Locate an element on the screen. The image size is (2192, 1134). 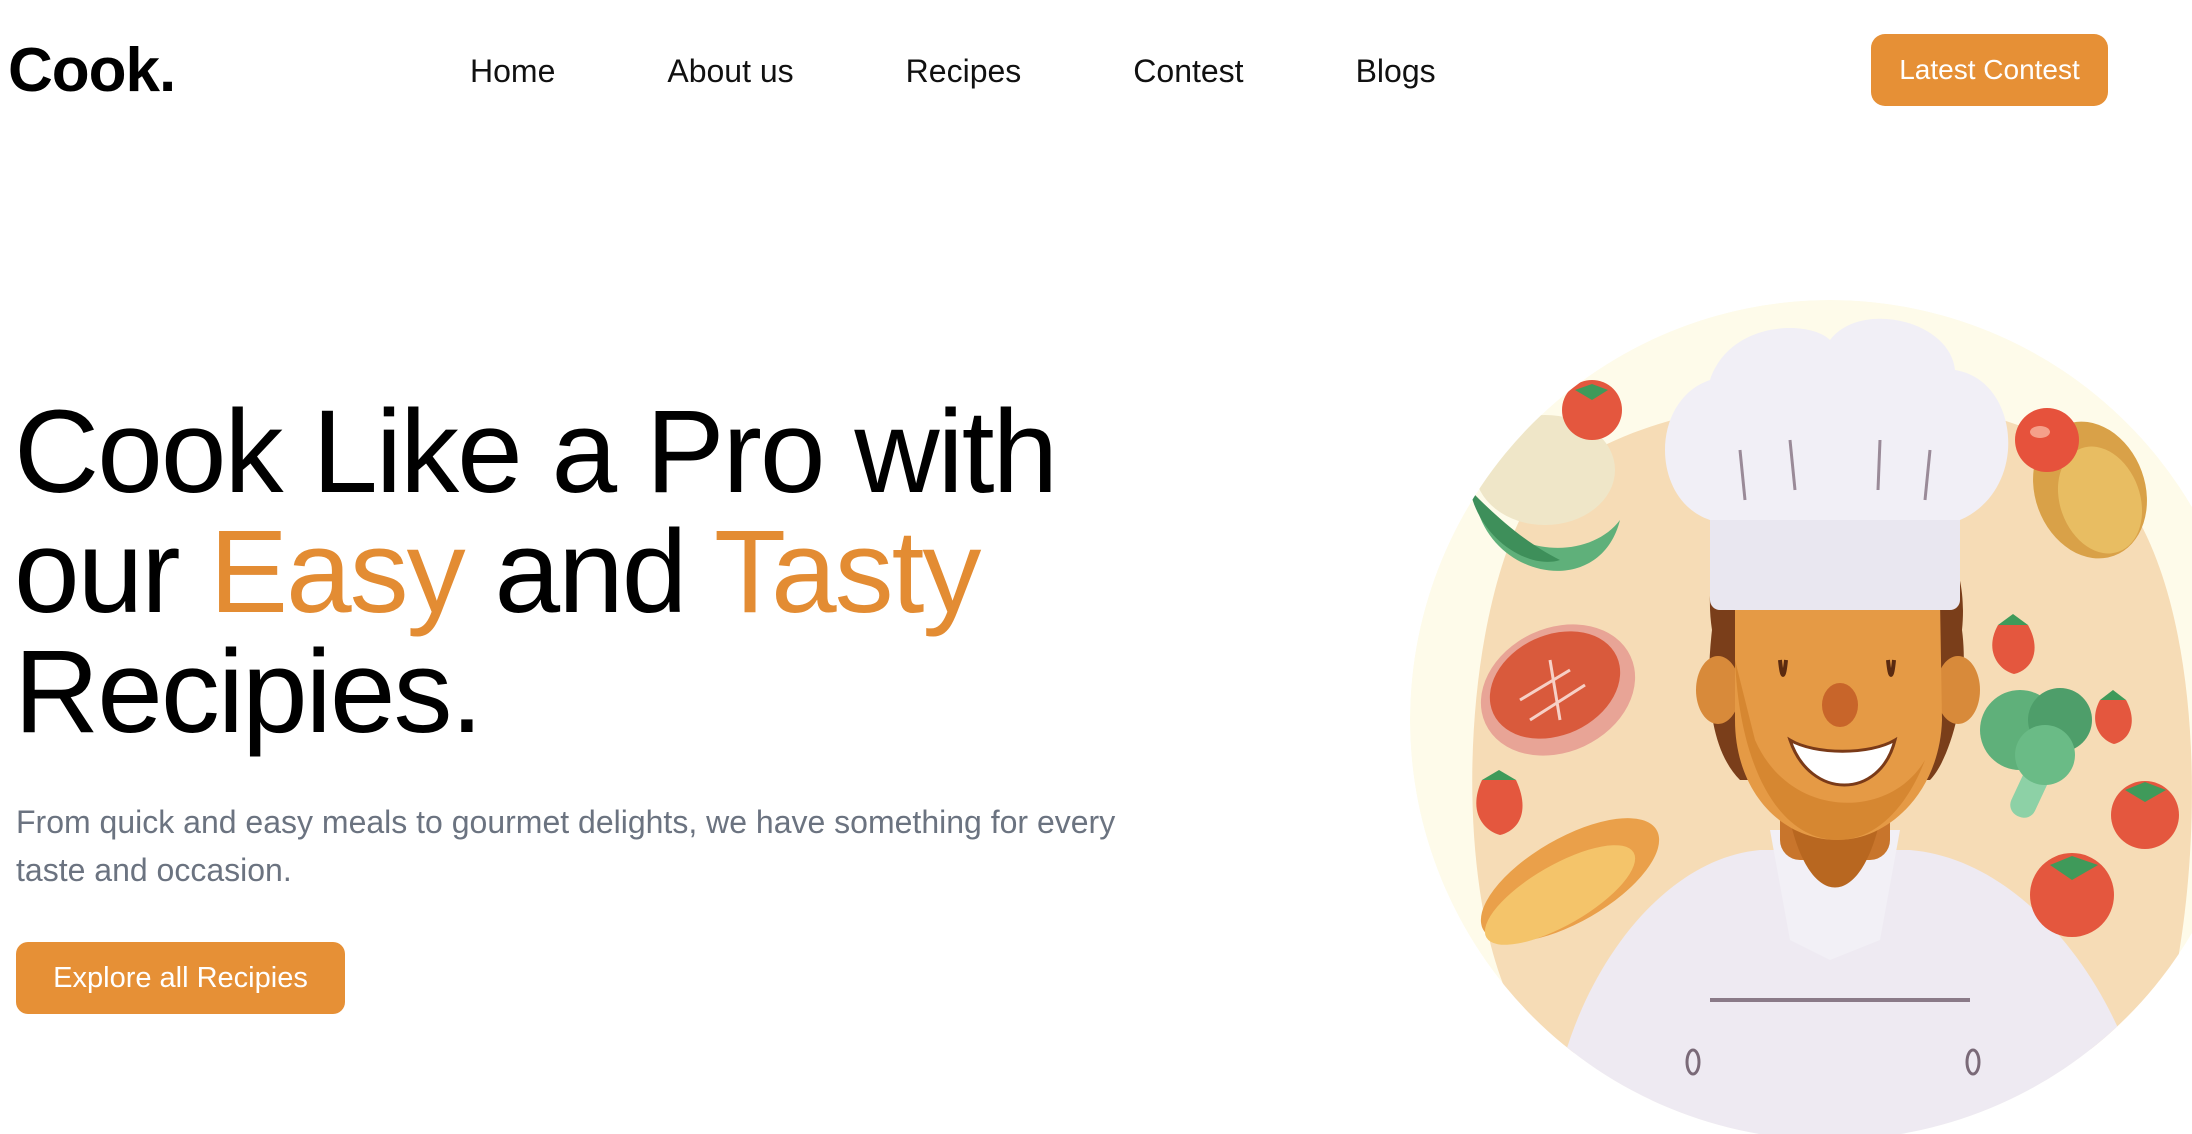
apple is located at coordinates (2047, 440).